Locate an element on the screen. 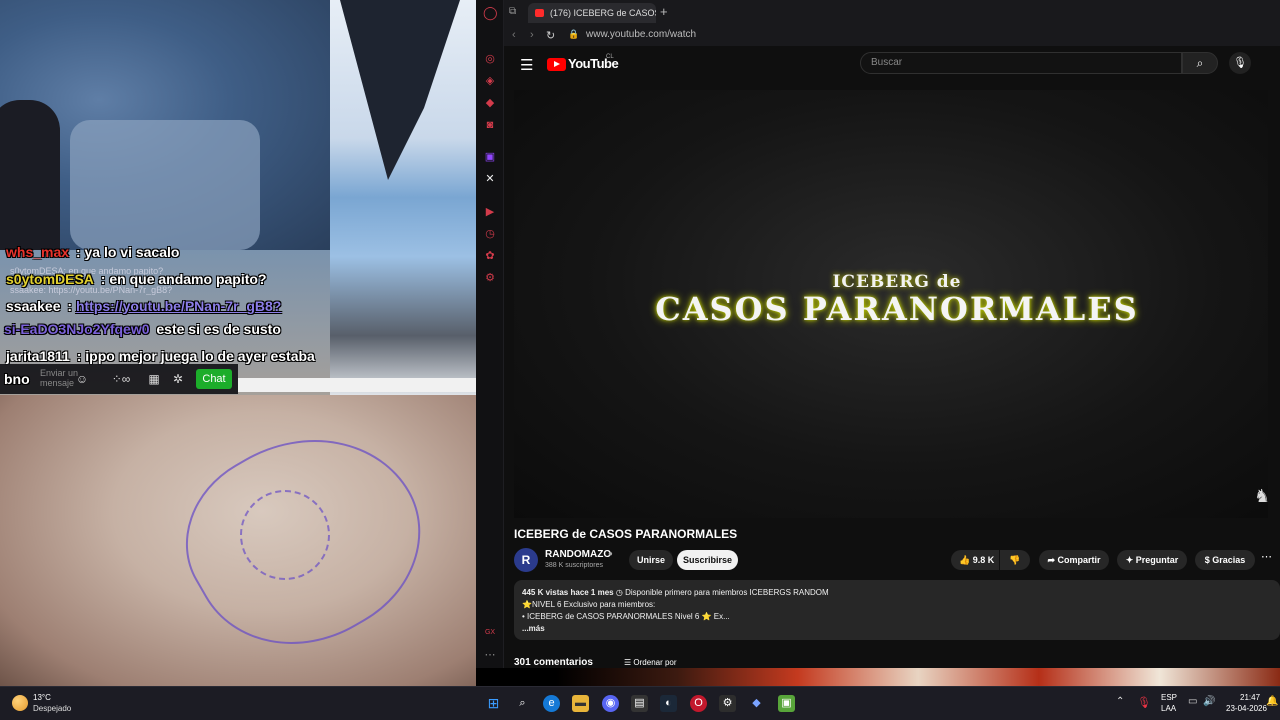 Image resolution: width=1280 pixels, height=720 pixels. lock-icon: 🔒 is located at coordinates (573, 34).